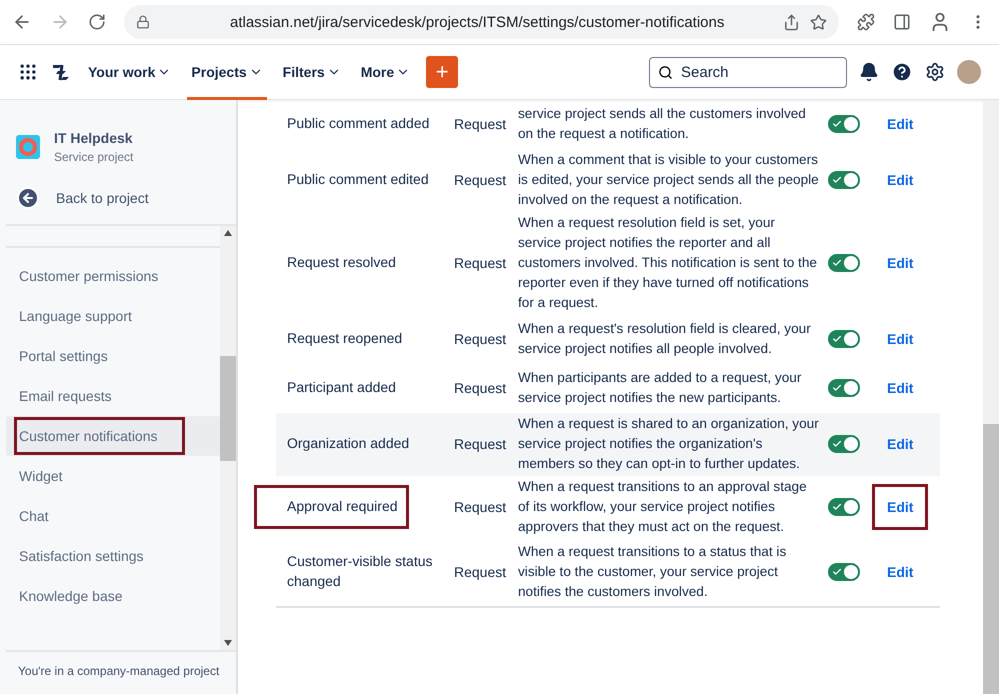 The height and width of the screenshot is (694, 999). What do you see at coordinates (341, 387) in the screenshot?
I see `notification-name: Participant added` at bounding box center [341, 387].